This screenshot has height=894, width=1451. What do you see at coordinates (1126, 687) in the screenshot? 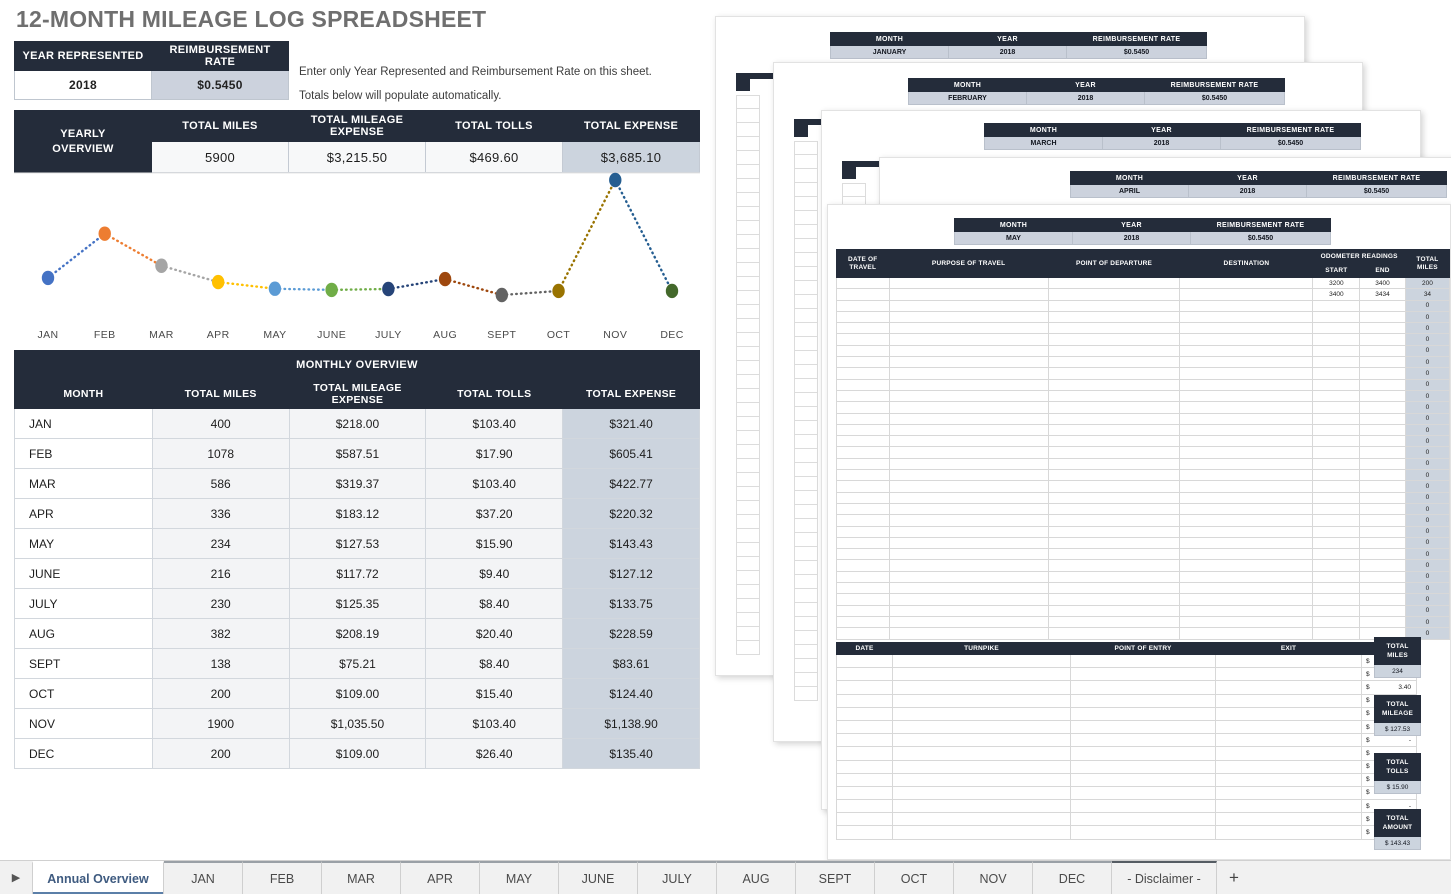
I see `toll-log-row: $3.40` at bounding box center [1126, 687].